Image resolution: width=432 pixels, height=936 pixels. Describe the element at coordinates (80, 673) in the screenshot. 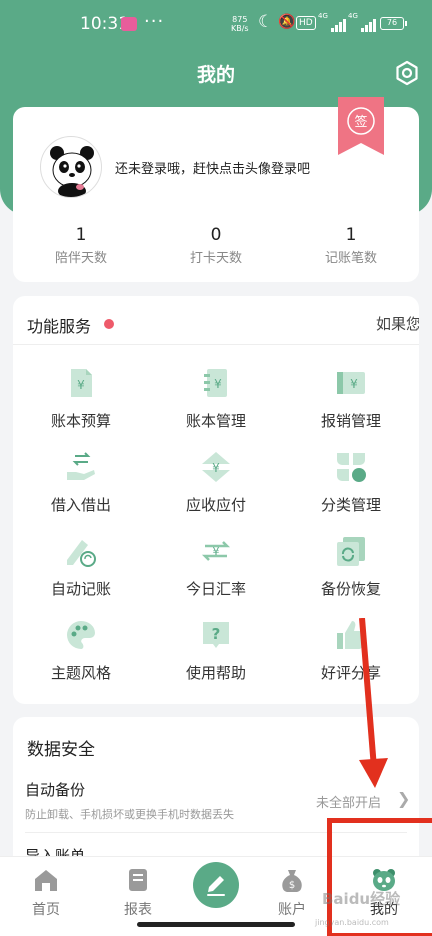

I see `grid-item-label: 主题风格` at that location.